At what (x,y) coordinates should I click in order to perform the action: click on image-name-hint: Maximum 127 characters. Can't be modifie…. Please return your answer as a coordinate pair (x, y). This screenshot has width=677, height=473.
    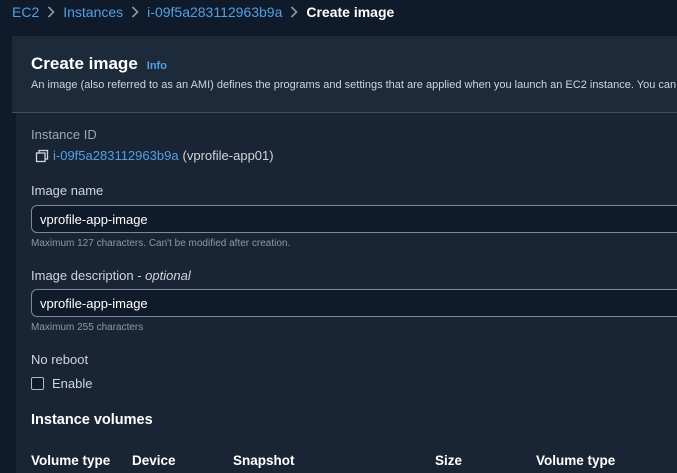
    Looking at the image, I should click on (161, 243).